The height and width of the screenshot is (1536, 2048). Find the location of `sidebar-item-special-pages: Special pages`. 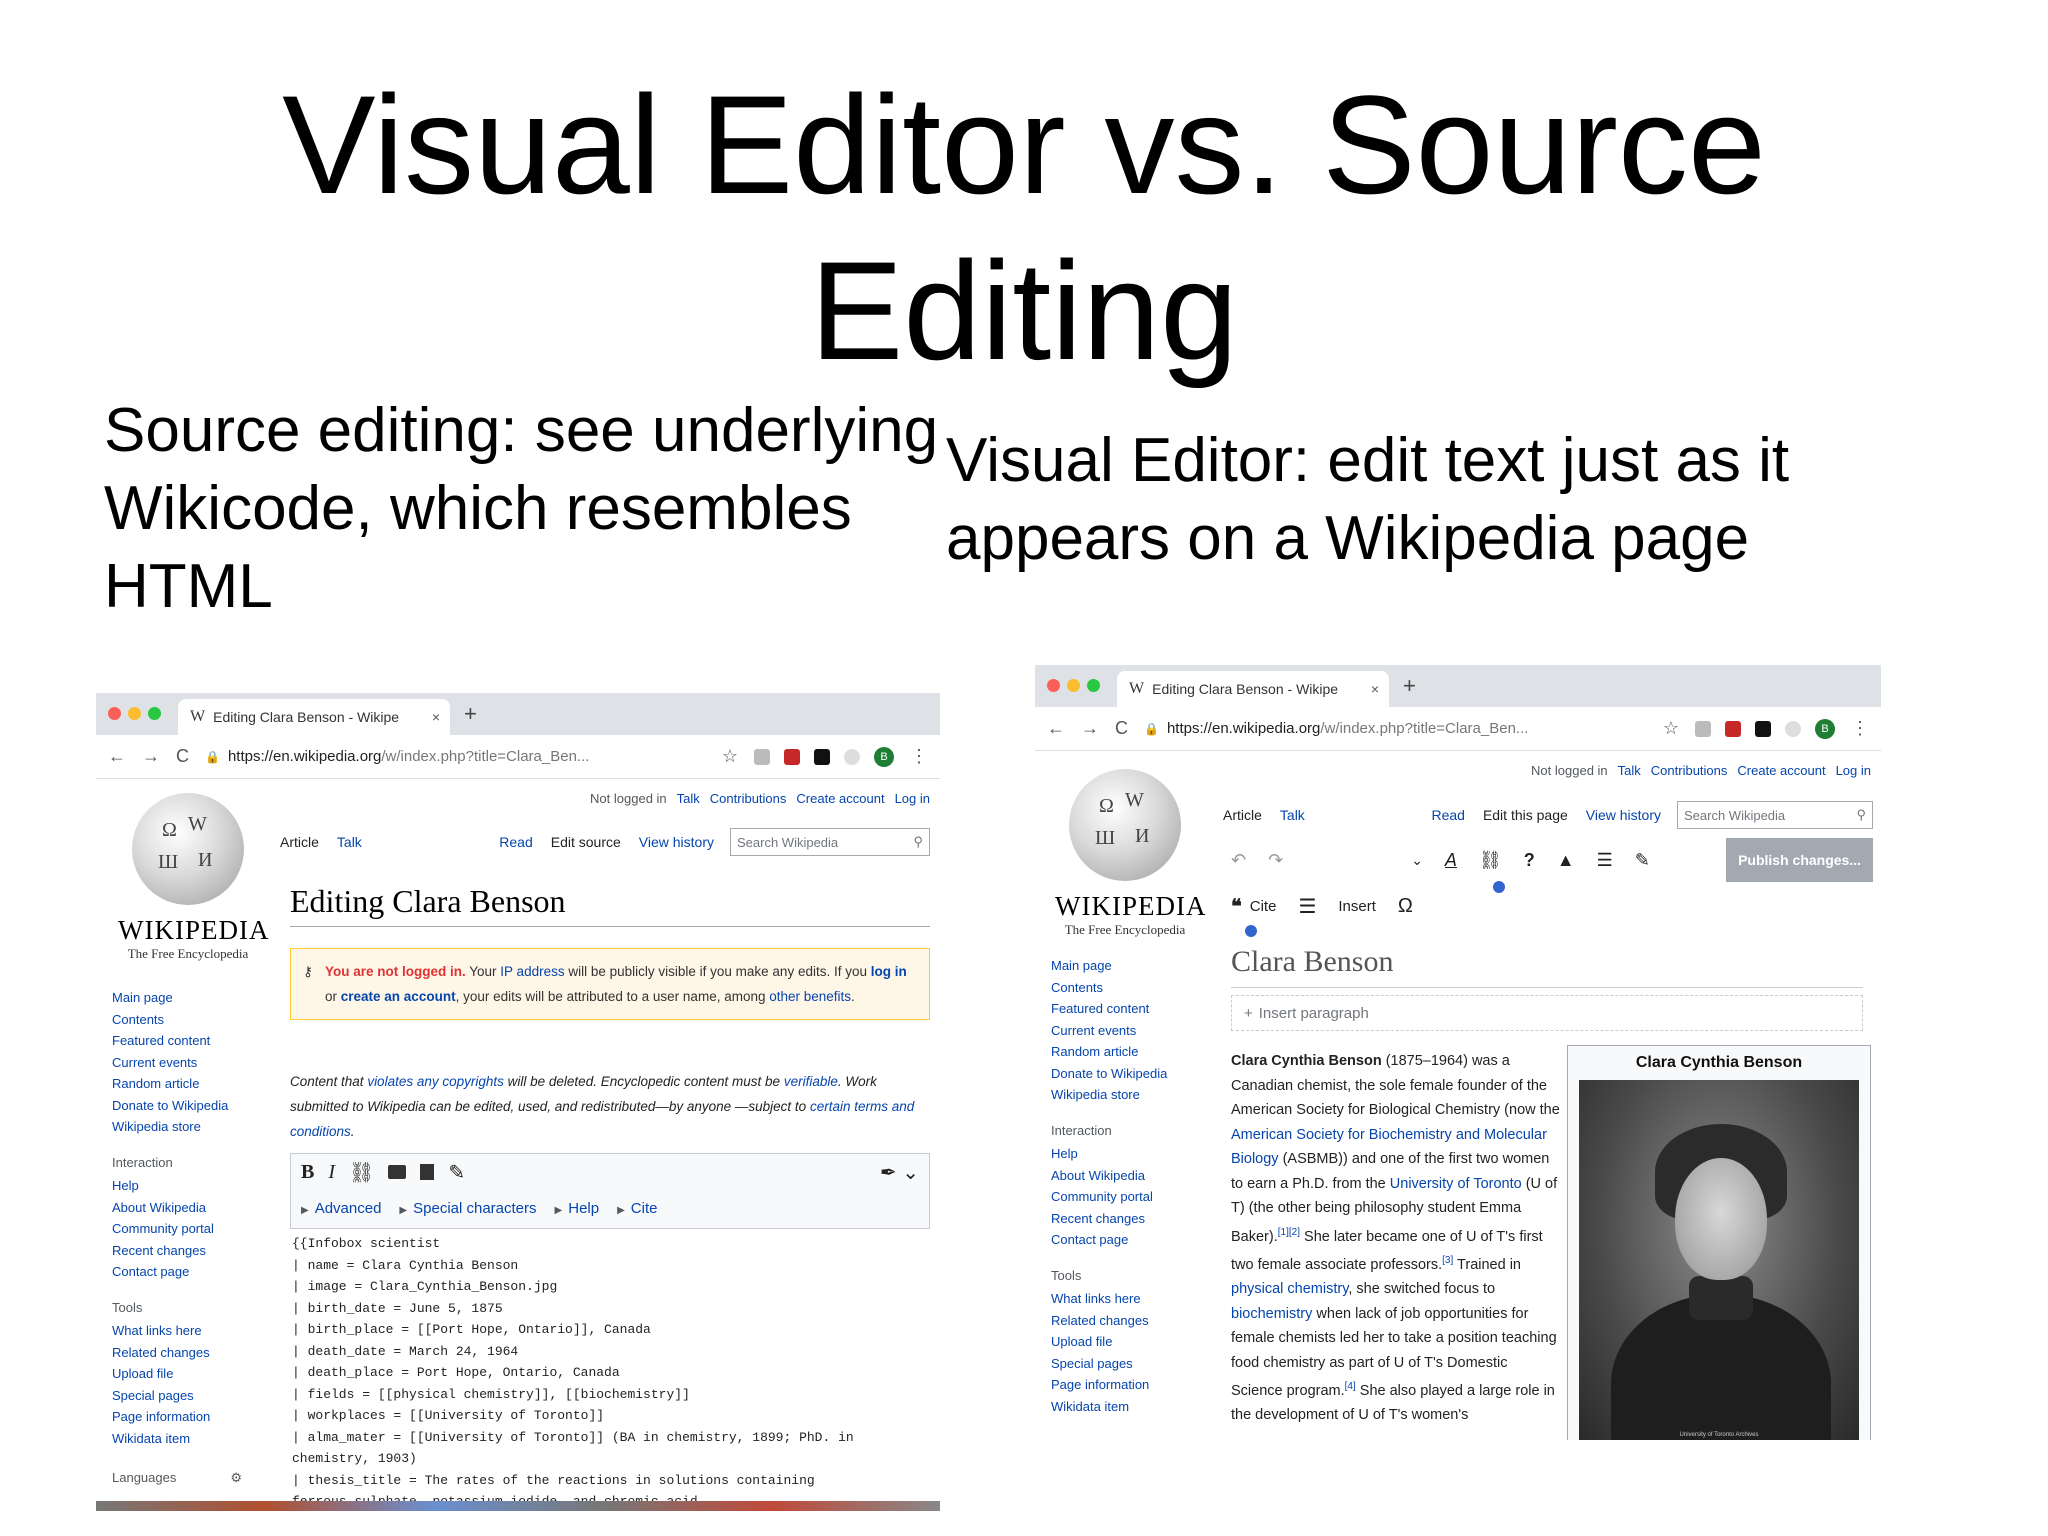

sidebar-item-special-pages: Special pages is located at coordinates (177, 1396).